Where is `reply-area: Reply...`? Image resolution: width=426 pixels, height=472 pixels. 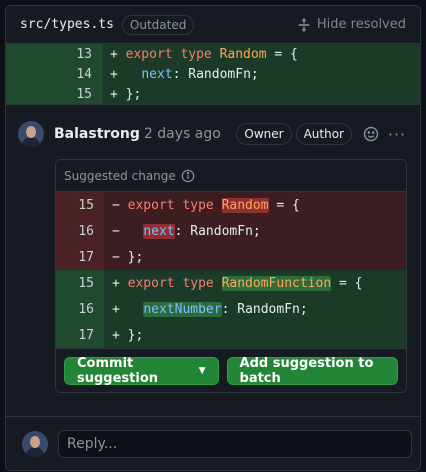 reply-area: Reply... is located at coordinates (213, 443).